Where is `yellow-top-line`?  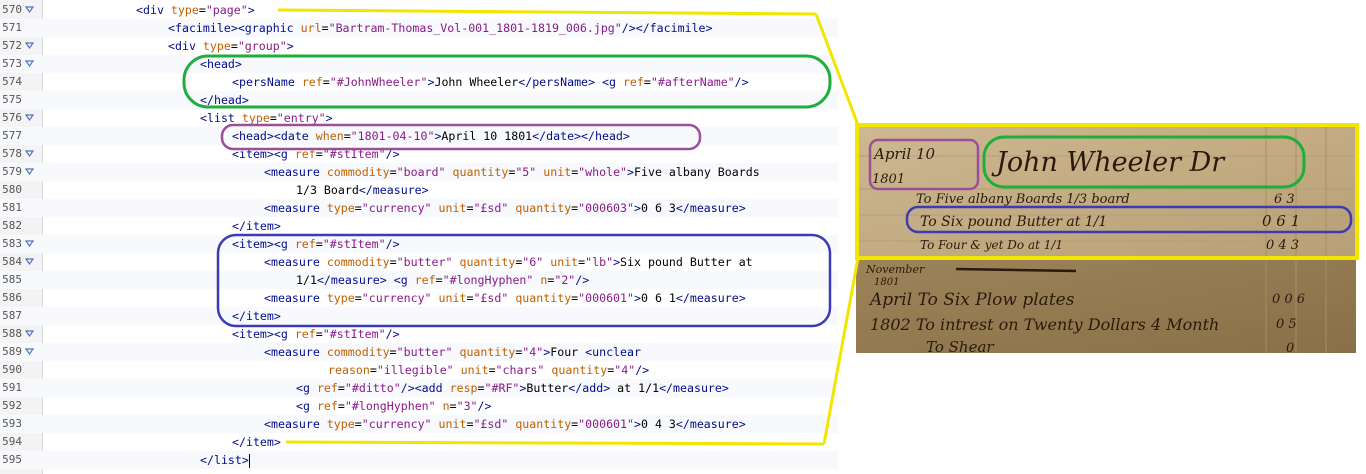
yellow-top-line is located at coordinates (547, 12).